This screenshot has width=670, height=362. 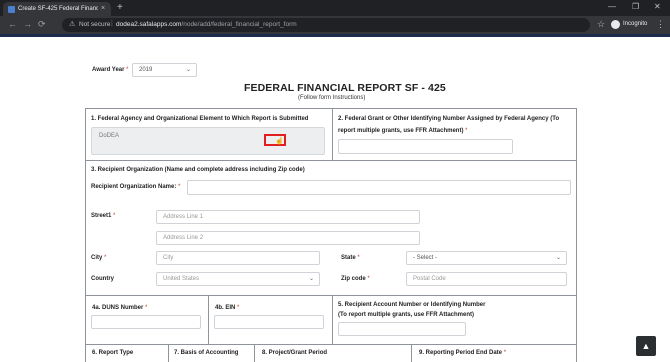 I want to click on page-favicon-icon, so click(x=11, y=9).